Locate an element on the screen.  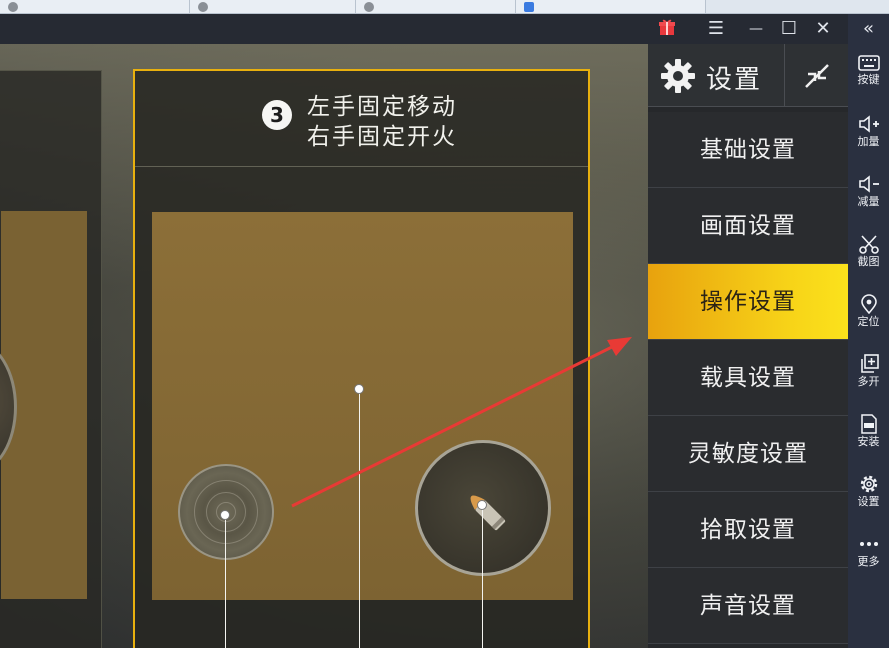
sidebar-item-volume-down: 减量 is located at coordinates (868, 204).